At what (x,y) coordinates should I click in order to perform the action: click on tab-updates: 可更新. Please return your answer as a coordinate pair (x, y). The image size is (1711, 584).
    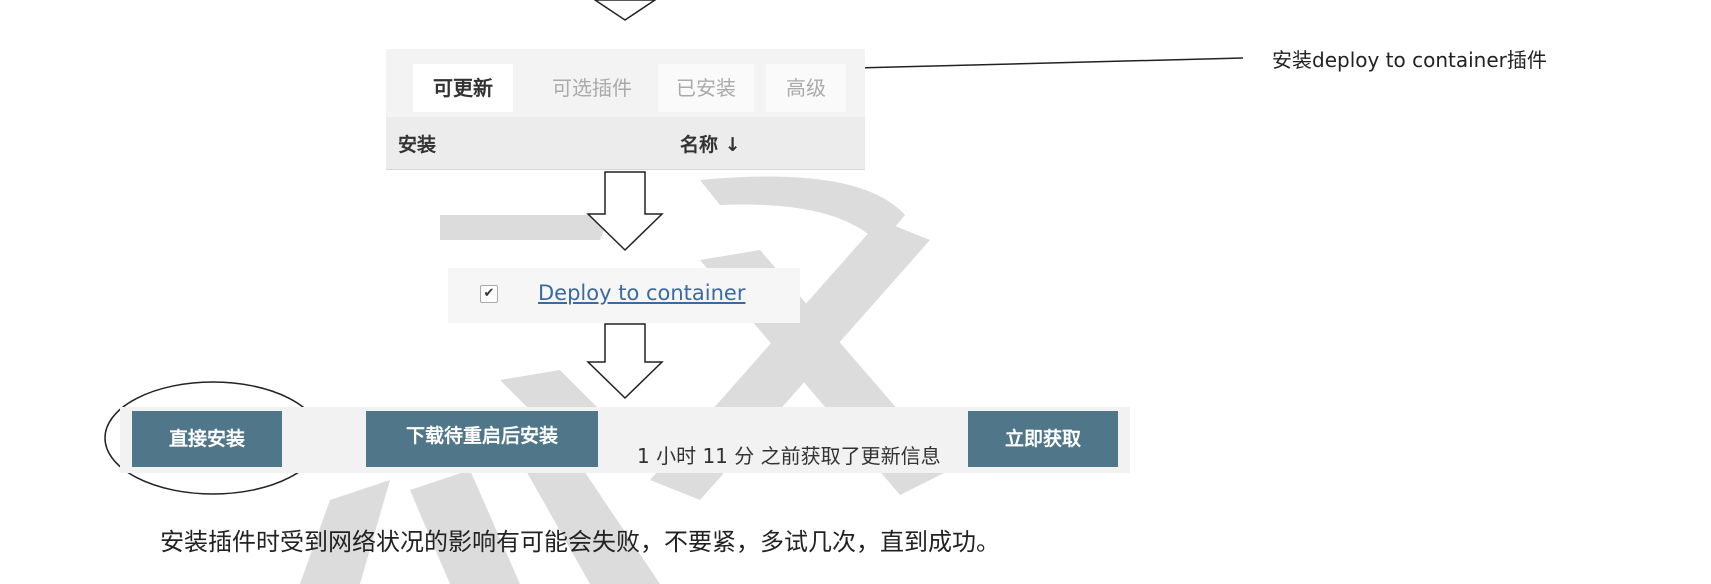
    Looking at the image, I should click on (463, 88).